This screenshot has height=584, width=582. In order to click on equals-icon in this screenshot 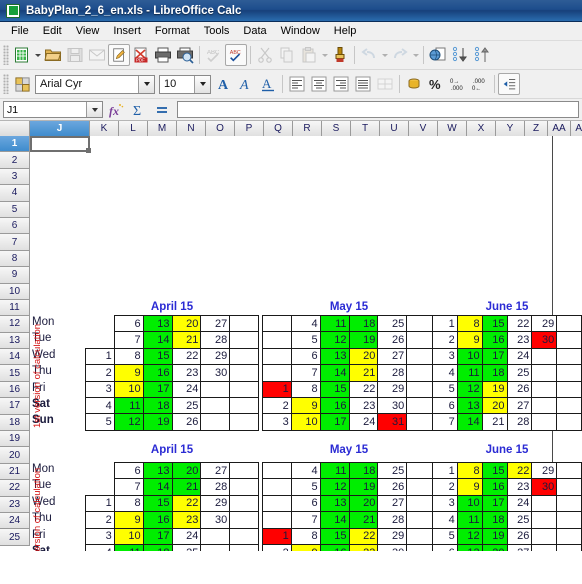, I will do `click(162, 110)`.